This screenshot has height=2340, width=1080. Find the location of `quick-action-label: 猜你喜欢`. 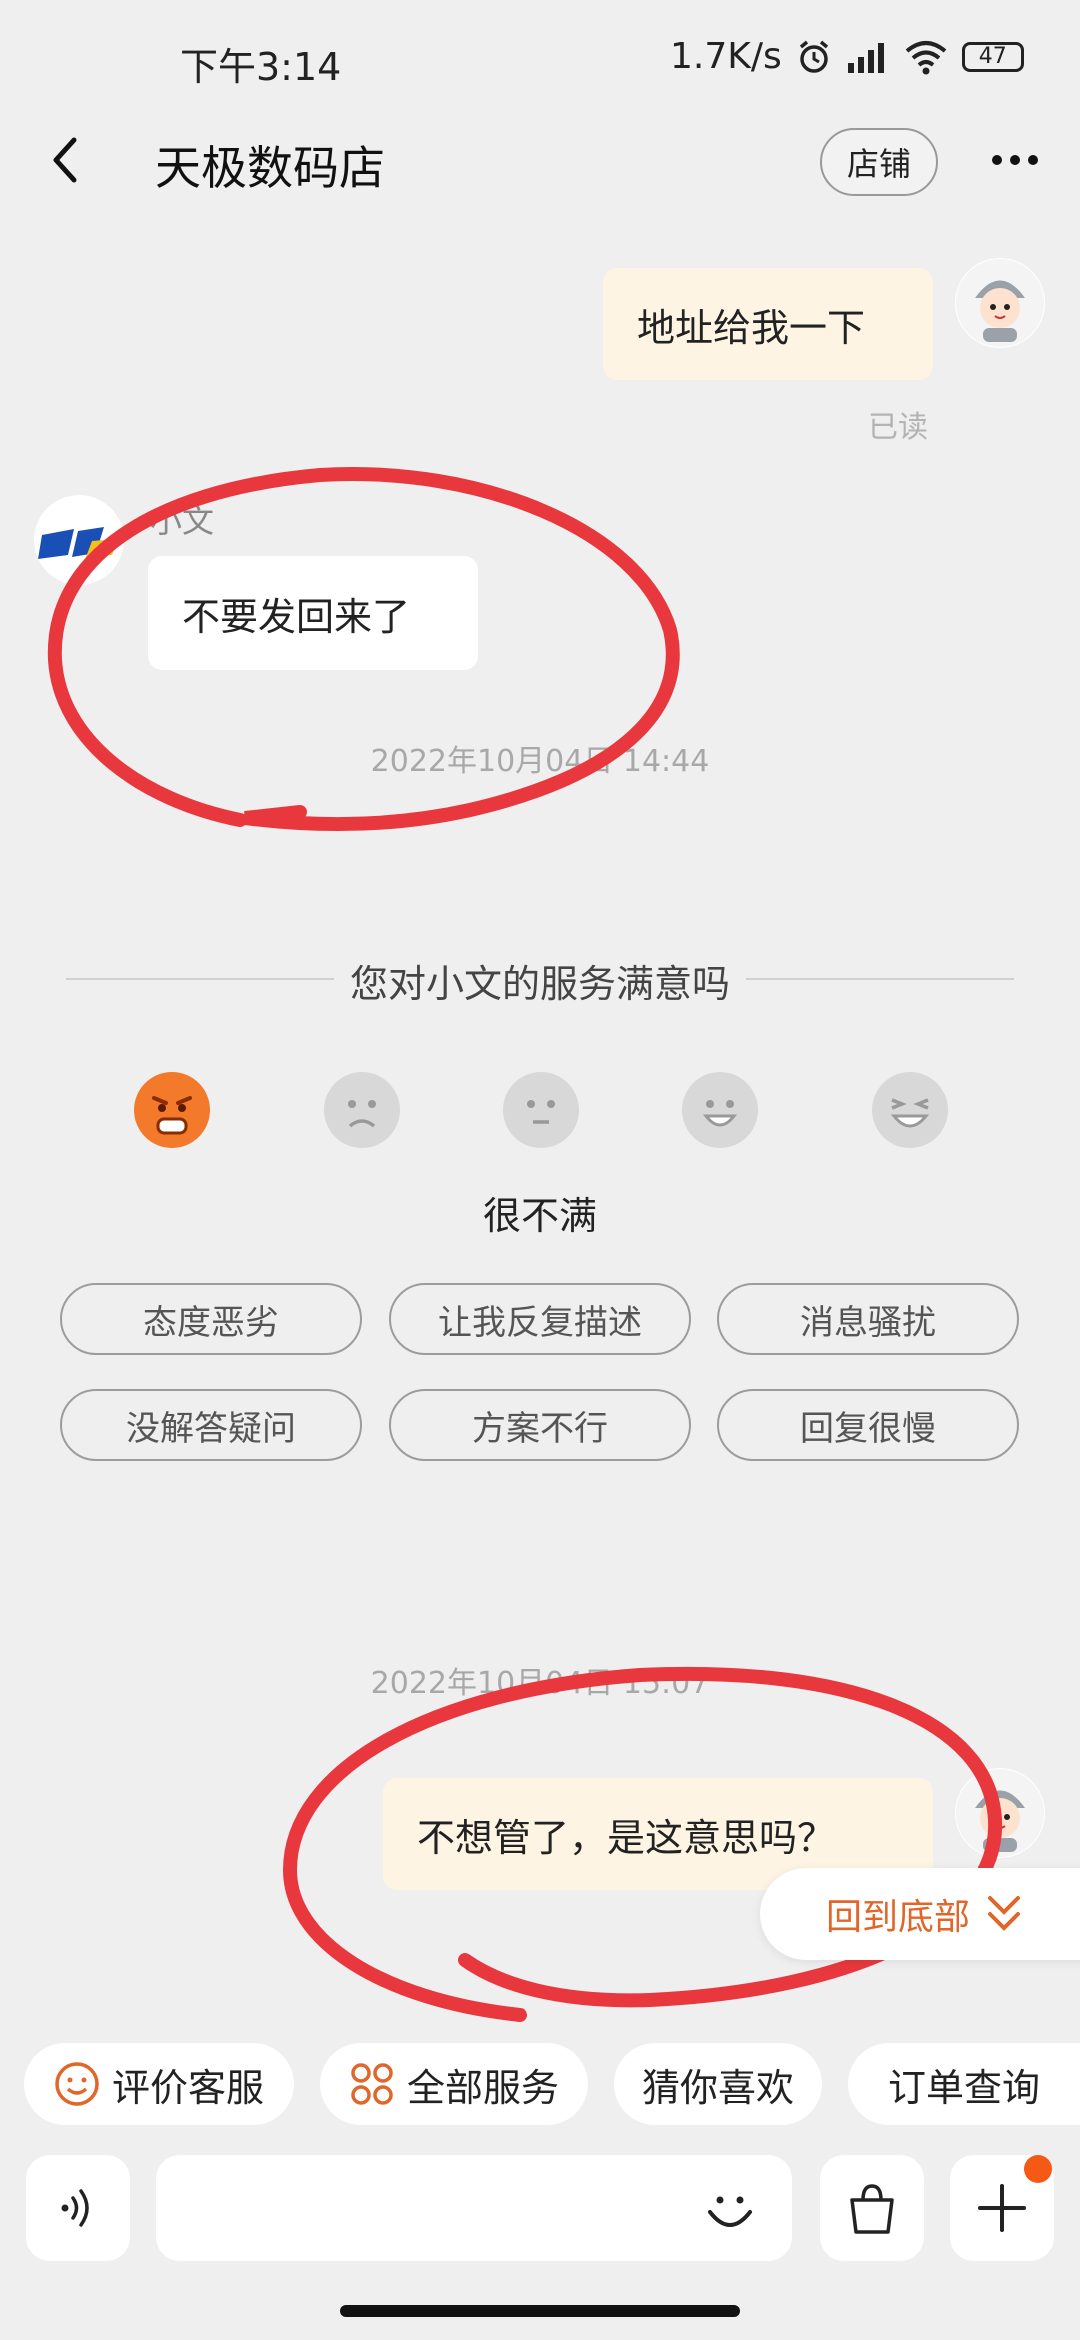

quick-action-label: 猜你喜欢 is located at coordinates (717, 2087).